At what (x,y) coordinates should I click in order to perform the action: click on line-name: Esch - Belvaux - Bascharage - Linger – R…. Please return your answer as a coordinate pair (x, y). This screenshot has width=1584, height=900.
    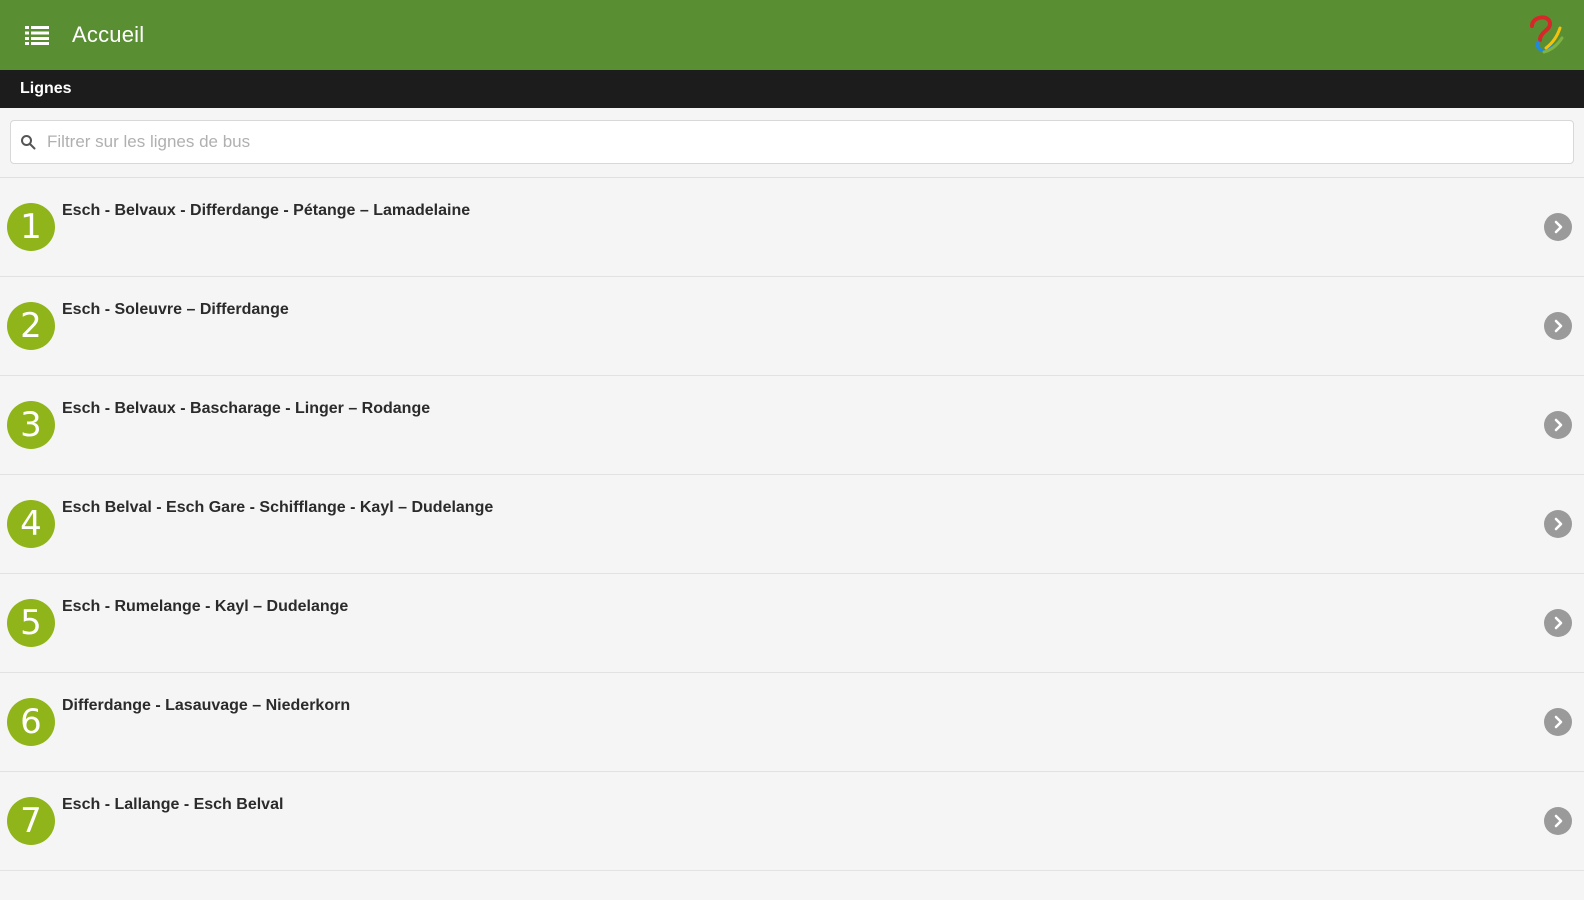
    Looking at the image, I should click on (246, 408).